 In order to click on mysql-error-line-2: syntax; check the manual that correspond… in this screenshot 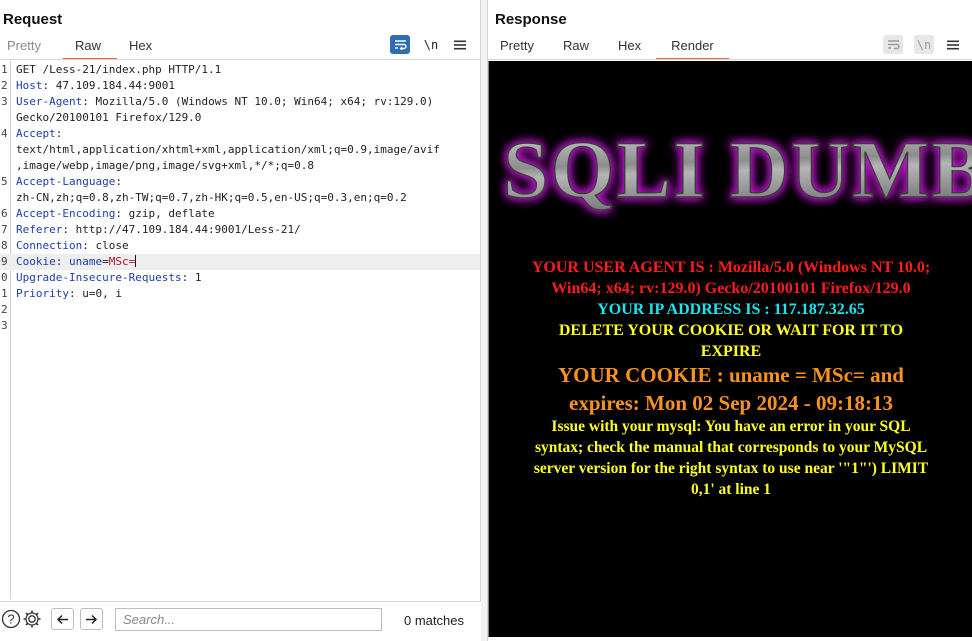, I will do `click(731, 447)`.